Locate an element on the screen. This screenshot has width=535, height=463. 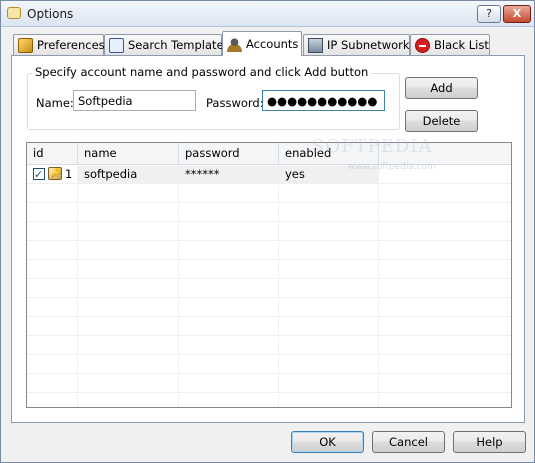
accounts-icon is located at coordinates (234, 44).